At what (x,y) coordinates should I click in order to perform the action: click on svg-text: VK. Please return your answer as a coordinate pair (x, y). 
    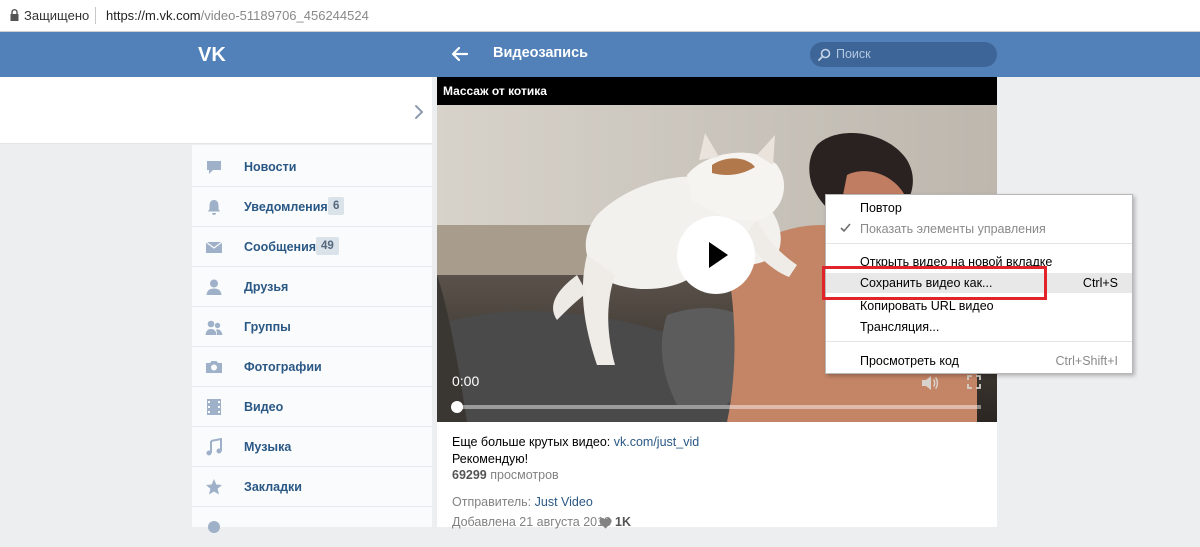
    Looking at the image, I should click on (212, 55).